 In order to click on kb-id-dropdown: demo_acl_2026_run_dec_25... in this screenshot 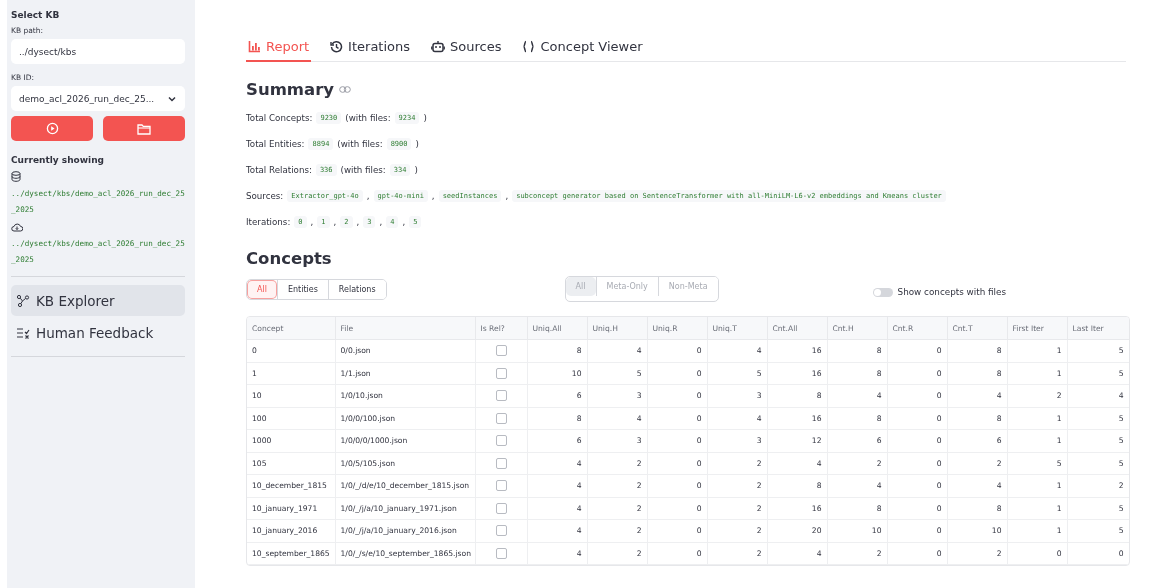, I will do `click(98, 98)`.